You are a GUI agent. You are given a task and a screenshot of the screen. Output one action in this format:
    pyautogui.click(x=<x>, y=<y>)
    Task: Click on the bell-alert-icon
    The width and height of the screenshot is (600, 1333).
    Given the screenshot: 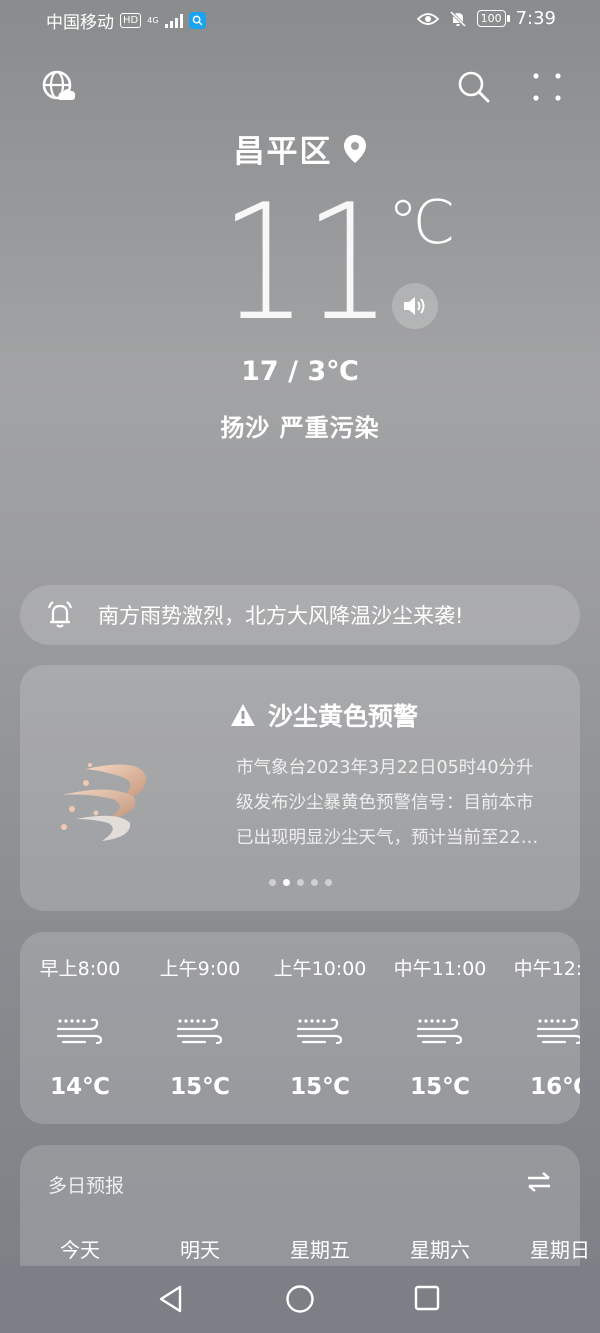 What is the action you would take?
    pyautogui.click(x=60, y=614)
    